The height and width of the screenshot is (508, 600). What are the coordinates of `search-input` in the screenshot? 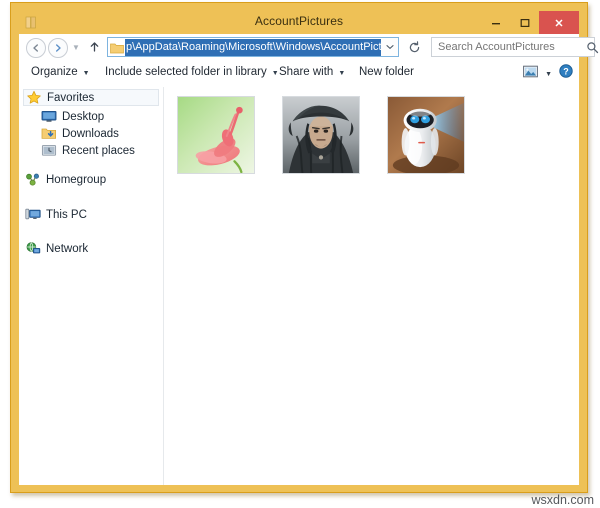 It's located at (507, 47).